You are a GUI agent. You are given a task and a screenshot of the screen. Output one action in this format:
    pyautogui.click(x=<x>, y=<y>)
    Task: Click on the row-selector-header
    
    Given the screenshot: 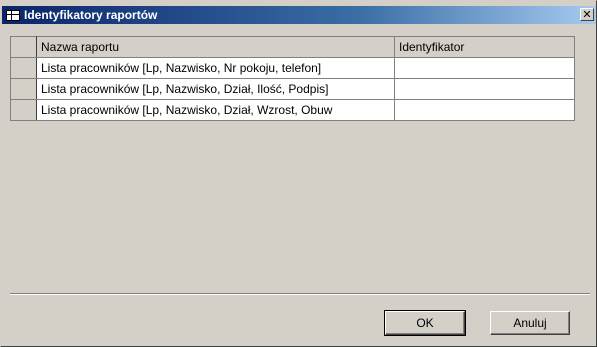 What is the action you would take?
    pyautogui.click(x=23, y=47)
    